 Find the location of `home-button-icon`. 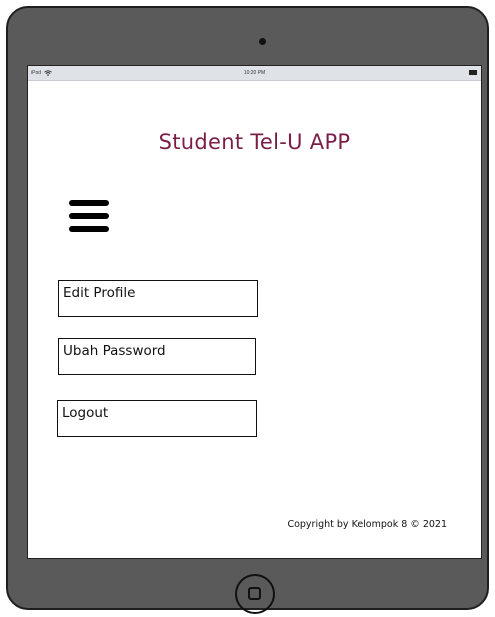

home-button-icon is located at coordinates (254, 593).